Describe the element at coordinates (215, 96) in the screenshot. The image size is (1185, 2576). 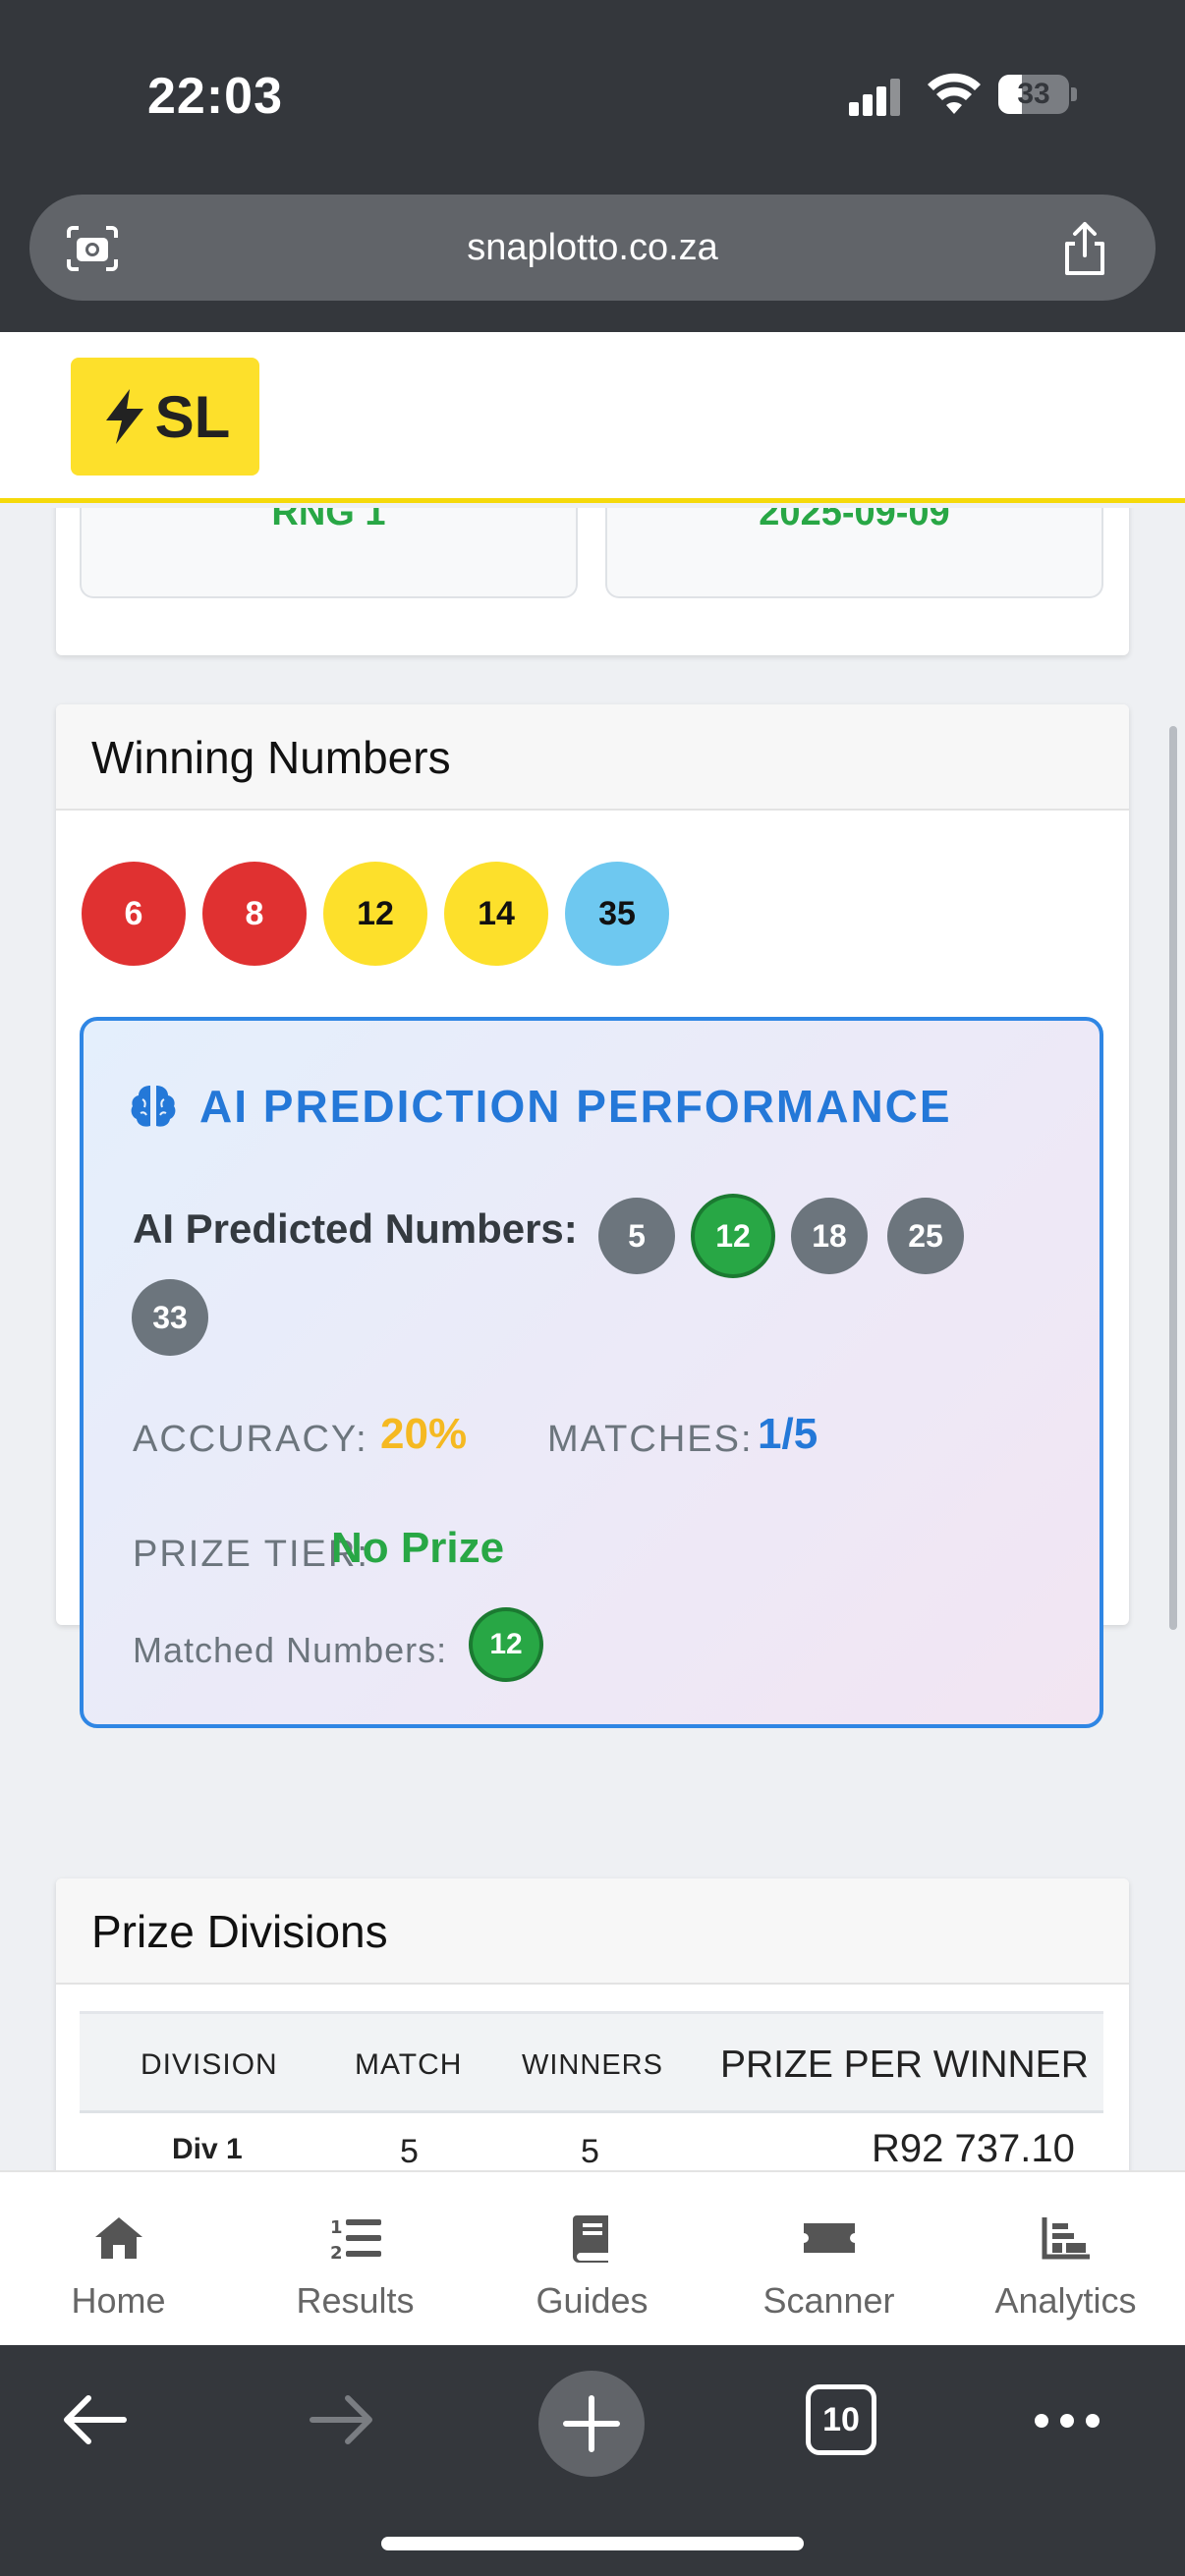
I see `status-time: 22:03` at that location.